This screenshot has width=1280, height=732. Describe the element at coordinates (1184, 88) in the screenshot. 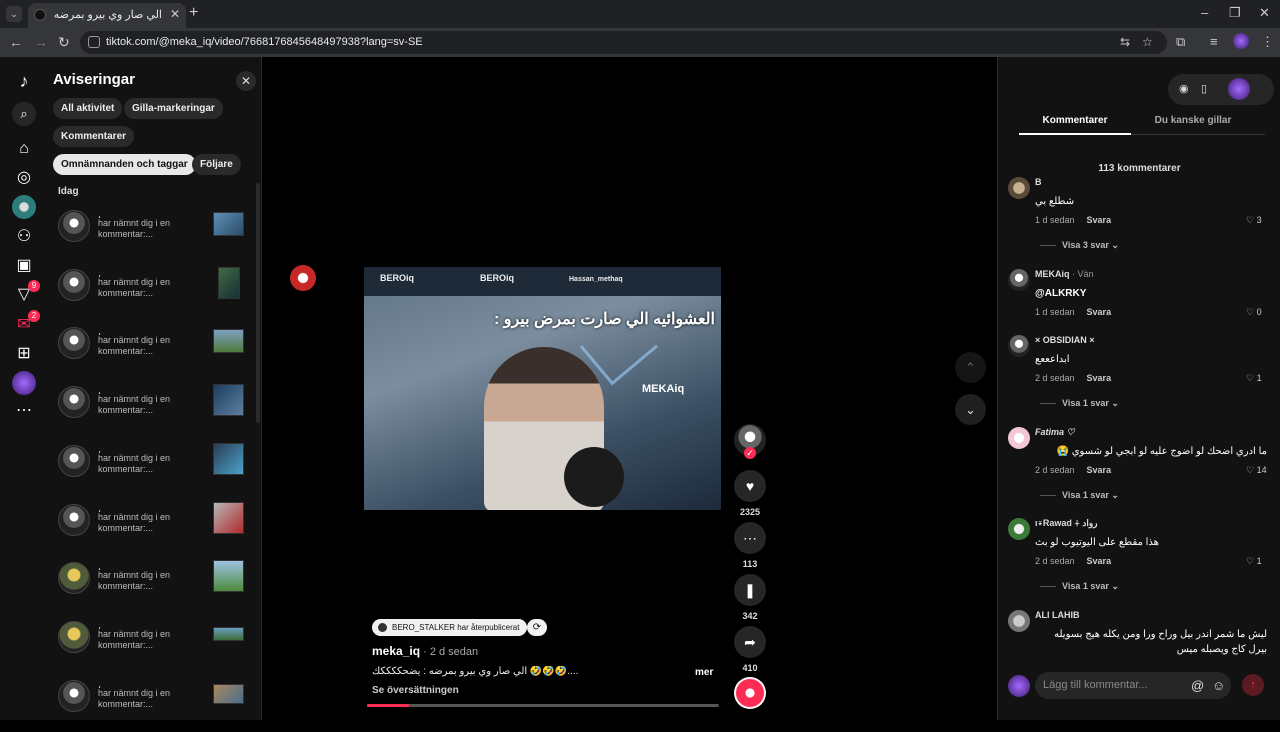

I see `coins-icon: ◉` at that location.